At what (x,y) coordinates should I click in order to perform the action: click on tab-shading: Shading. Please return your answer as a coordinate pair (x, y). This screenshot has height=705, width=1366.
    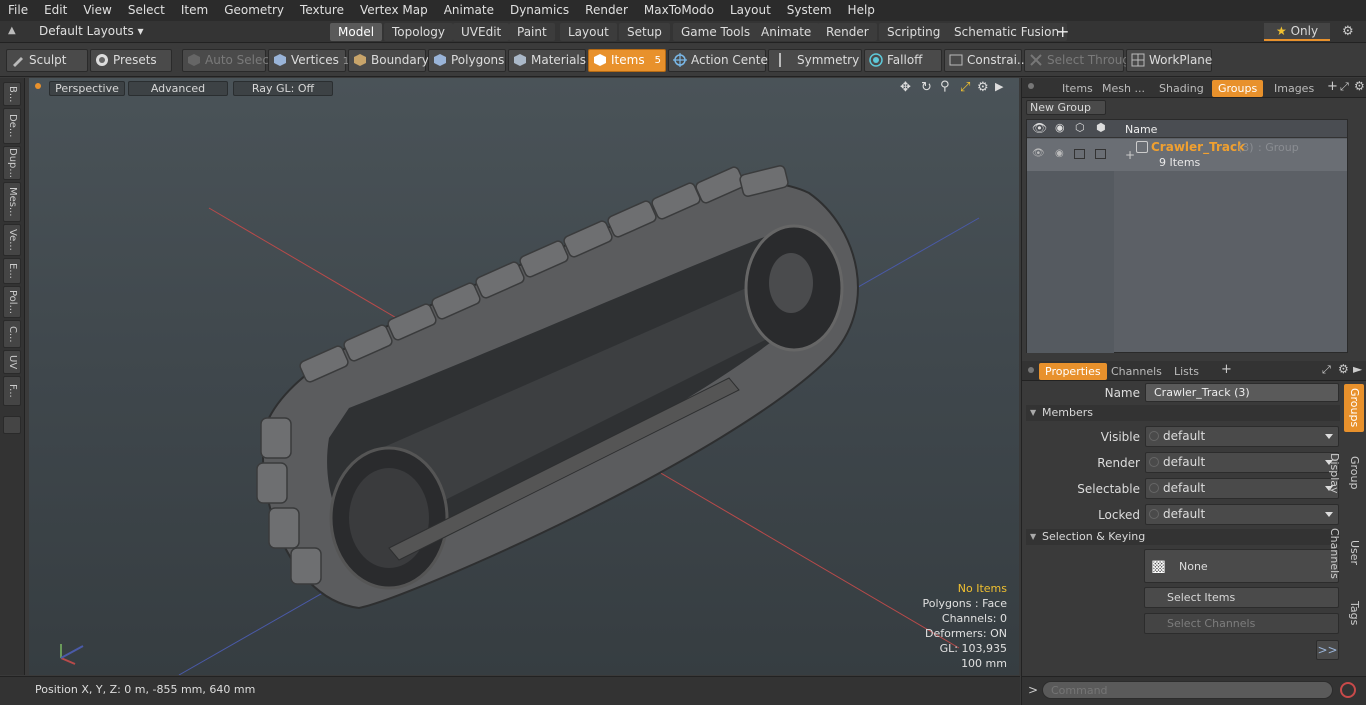
    Looking at the image, I should click on (1181, 88).